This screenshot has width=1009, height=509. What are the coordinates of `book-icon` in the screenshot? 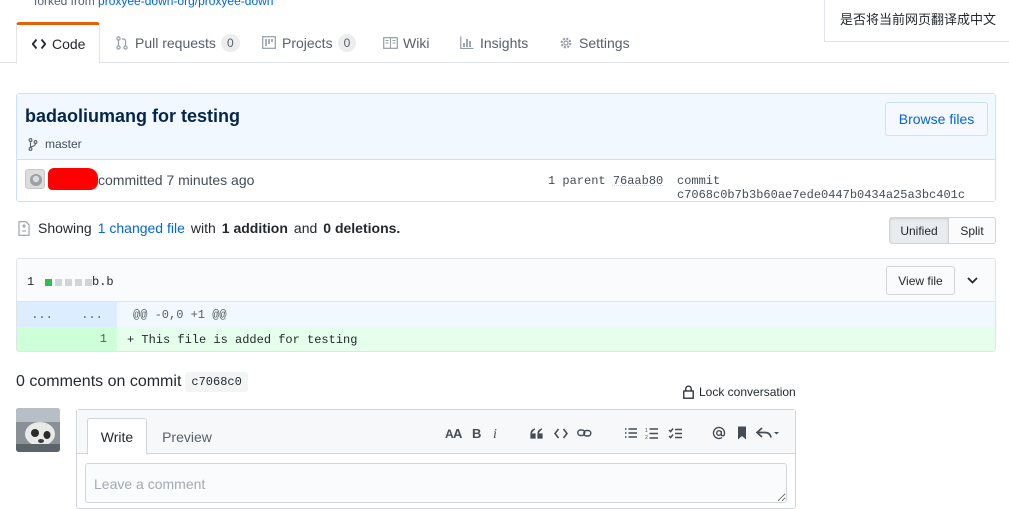 It's located at (390, 43).